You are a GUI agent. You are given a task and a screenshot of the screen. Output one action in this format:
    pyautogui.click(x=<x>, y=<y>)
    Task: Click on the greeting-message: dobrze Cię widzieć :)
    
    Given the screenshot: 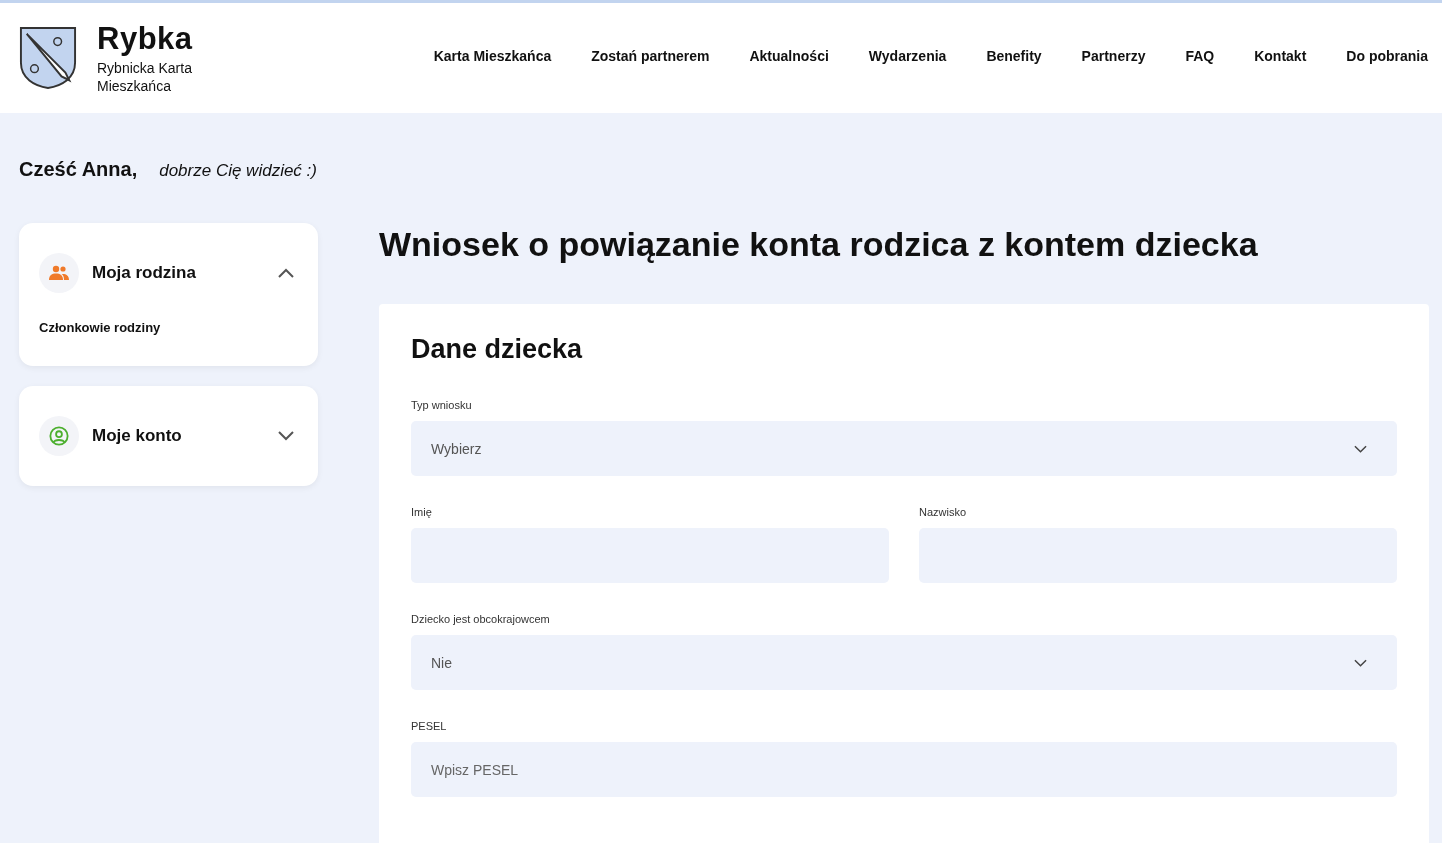 What is the action you would take?
    pyautogui.click(x=238, y=171)
    